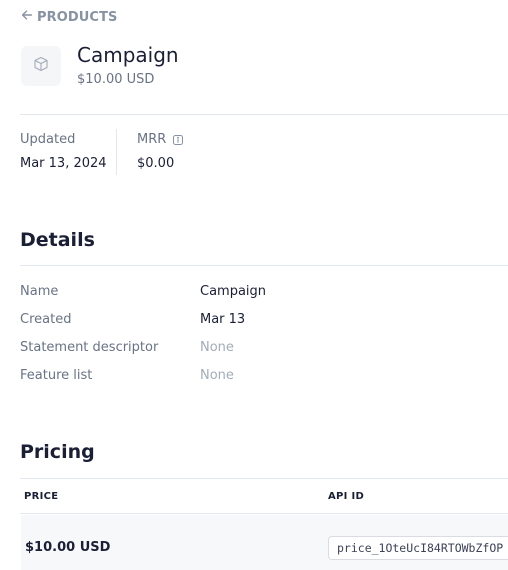  What do you see at coordinates (156, 163) in the screenshot?
I see `mrr-value: $0.00` at bounding box center [156, 163].